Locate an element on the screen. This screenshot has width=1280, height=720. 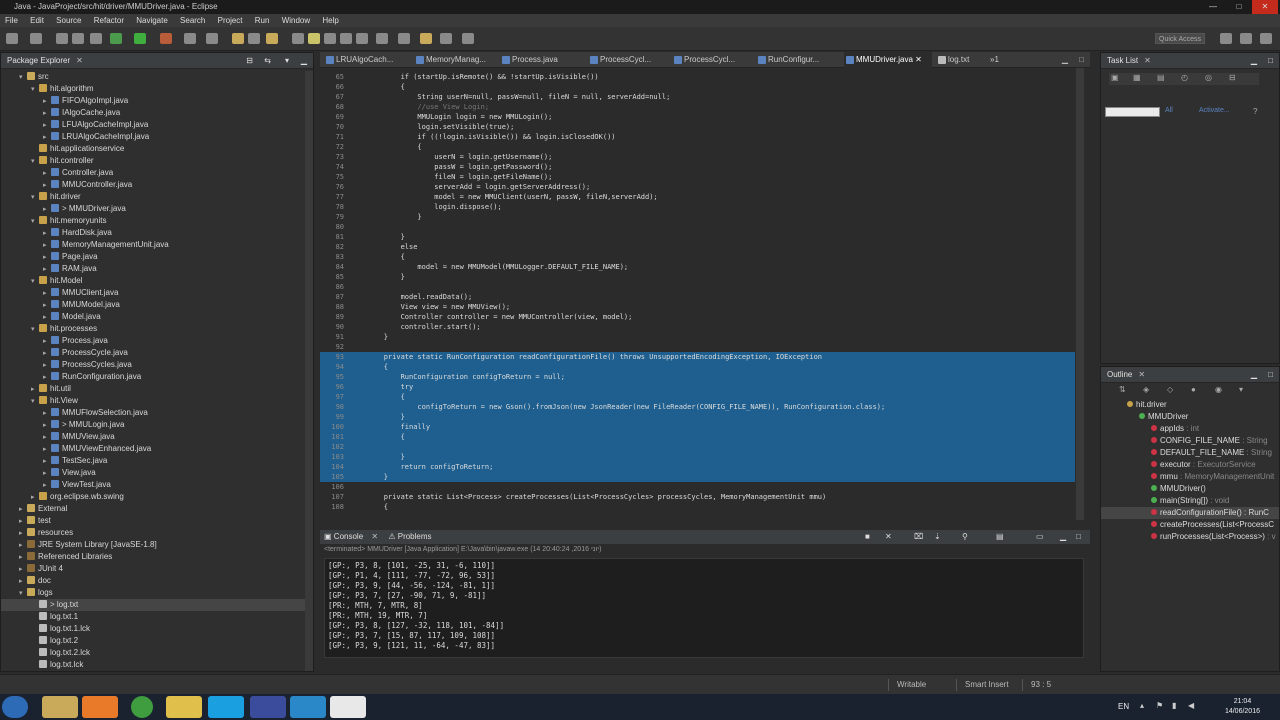
block-selection-icon is located at coordinates (330, 38).